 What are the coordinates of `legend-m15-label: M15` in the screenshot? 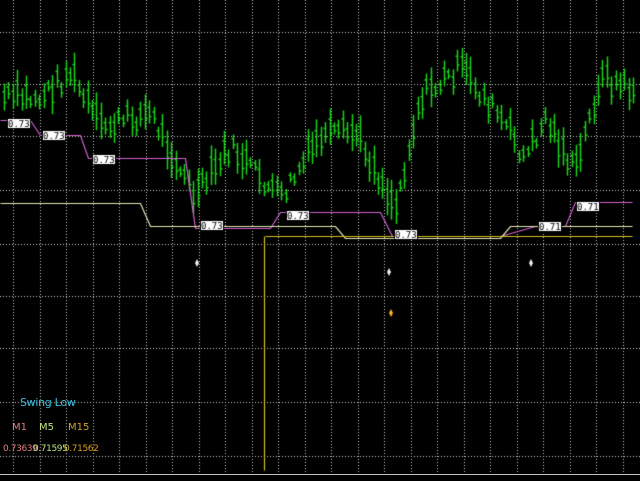 It's located at (79, 427).